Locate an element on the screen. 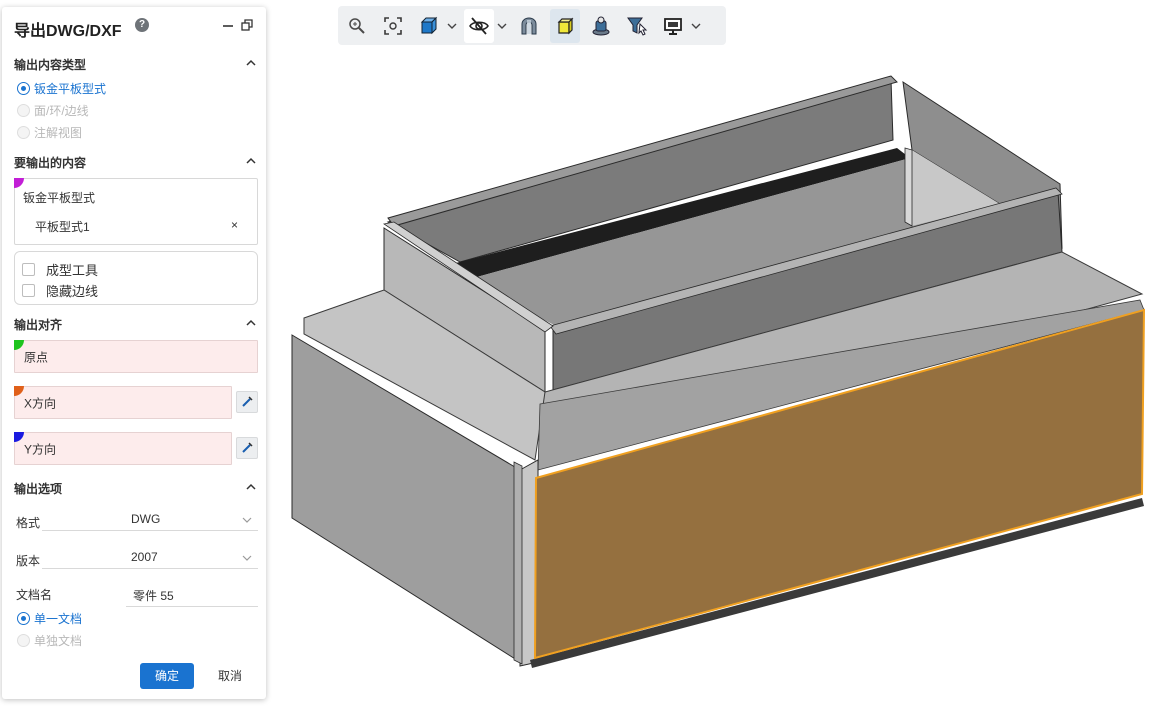  content-box-title: 钣金平板型式 is located at coordinates (59, 198).